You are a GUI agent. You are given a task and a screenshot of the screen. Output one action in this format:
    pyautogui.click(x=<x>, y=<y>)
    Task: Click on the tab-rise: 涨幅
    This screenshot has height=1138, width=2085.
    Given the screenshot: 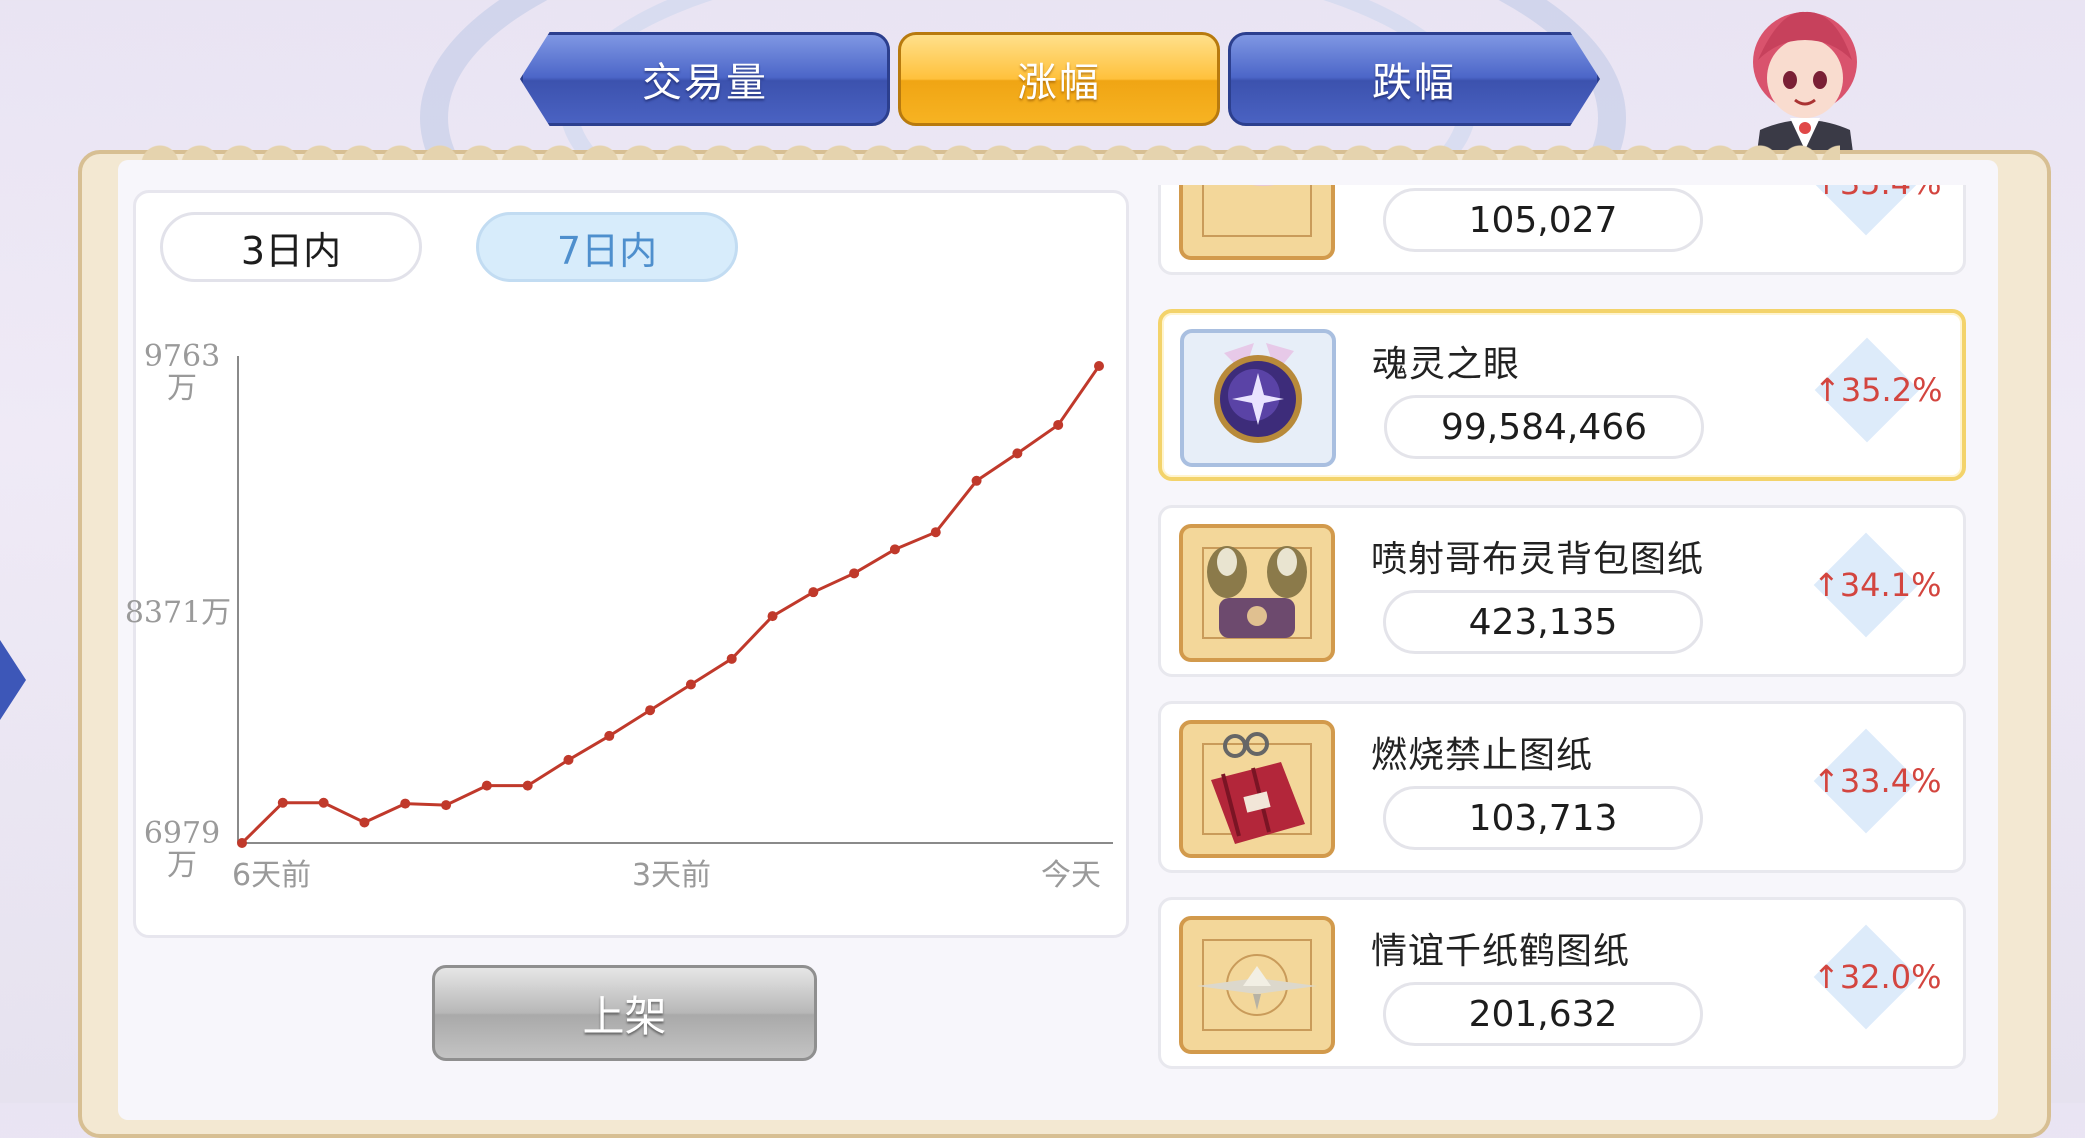 What is the action you would take?
    pyautogui.click(x=1059, y=79)
    